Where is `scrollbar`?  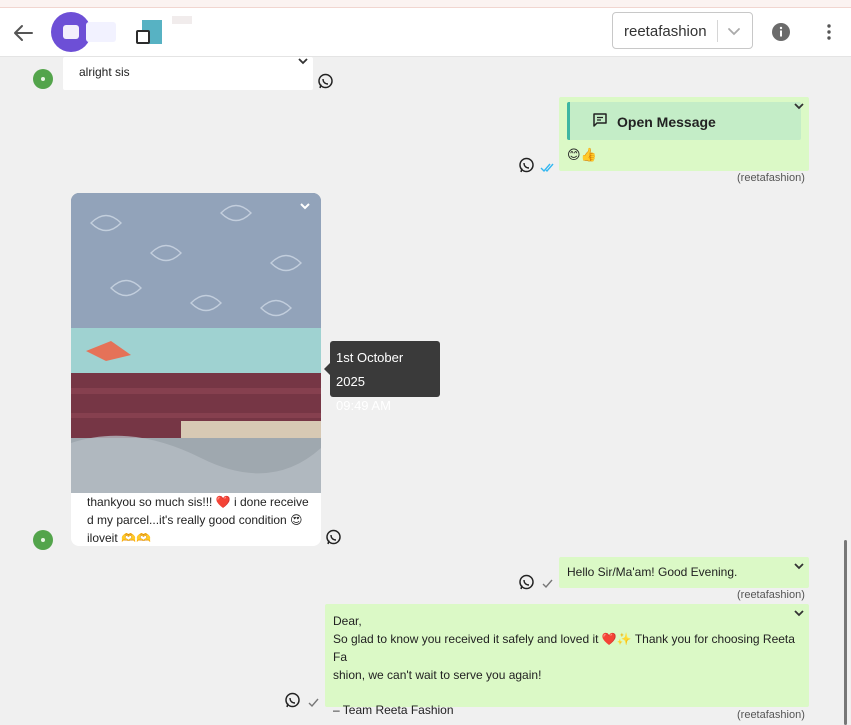 scrollbar is located at coordinates (845, 632).